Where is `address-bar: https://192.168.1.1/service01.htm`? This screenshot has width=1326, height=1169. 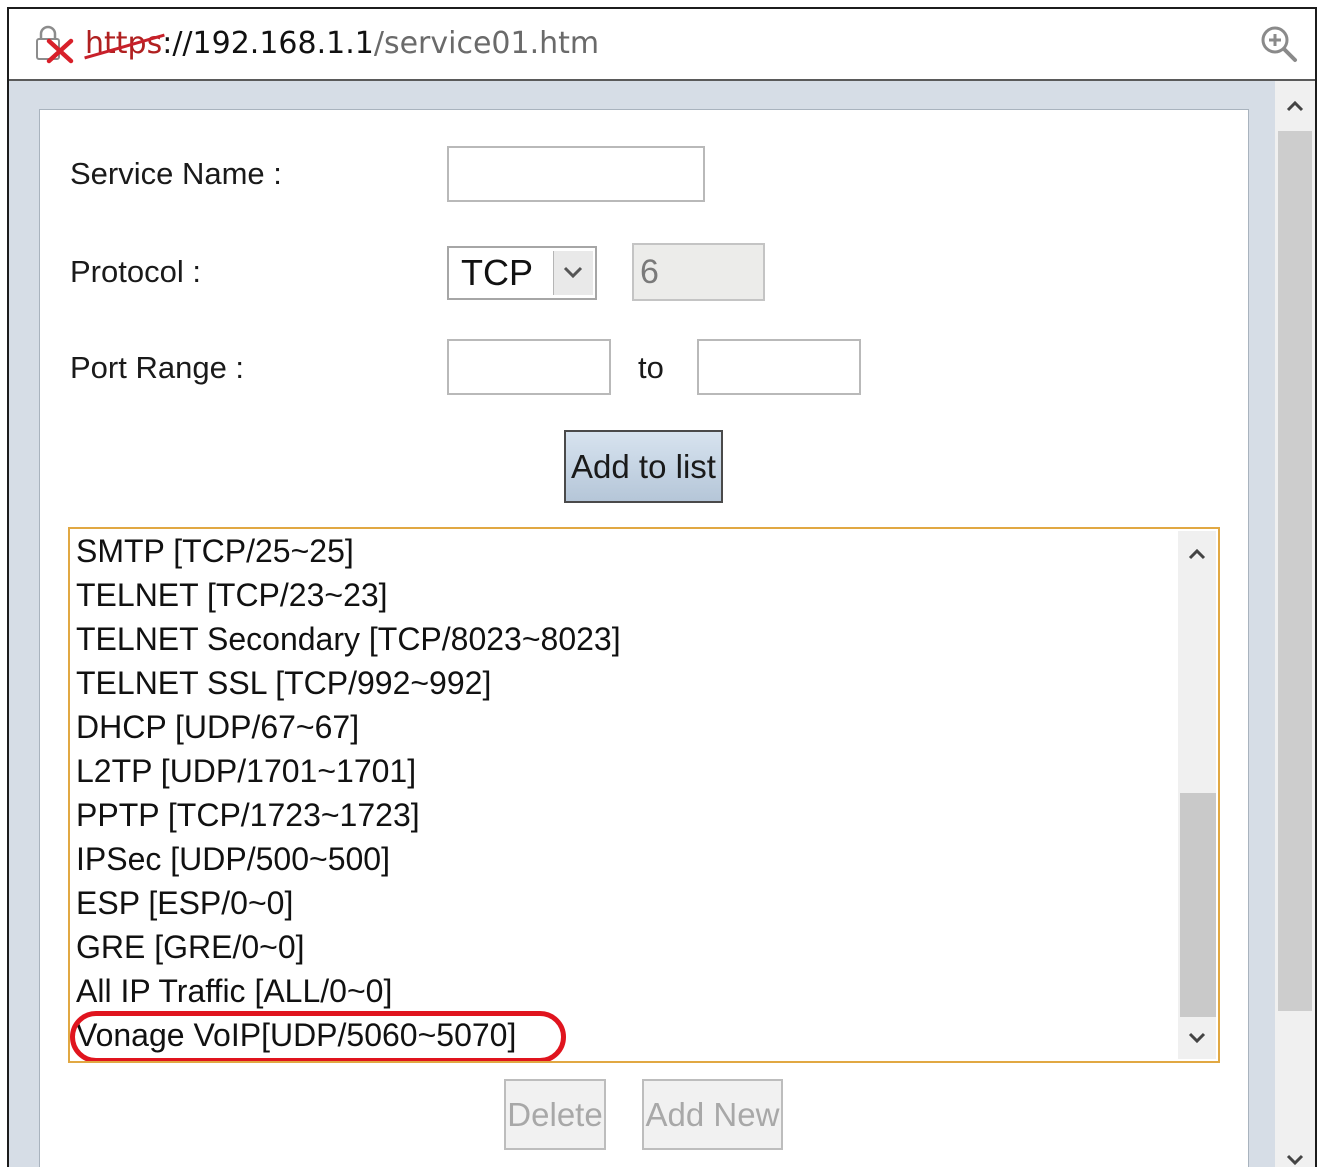 address-bar: https://192.168.1.1/service01.htm is located at coordinates (662, 45).